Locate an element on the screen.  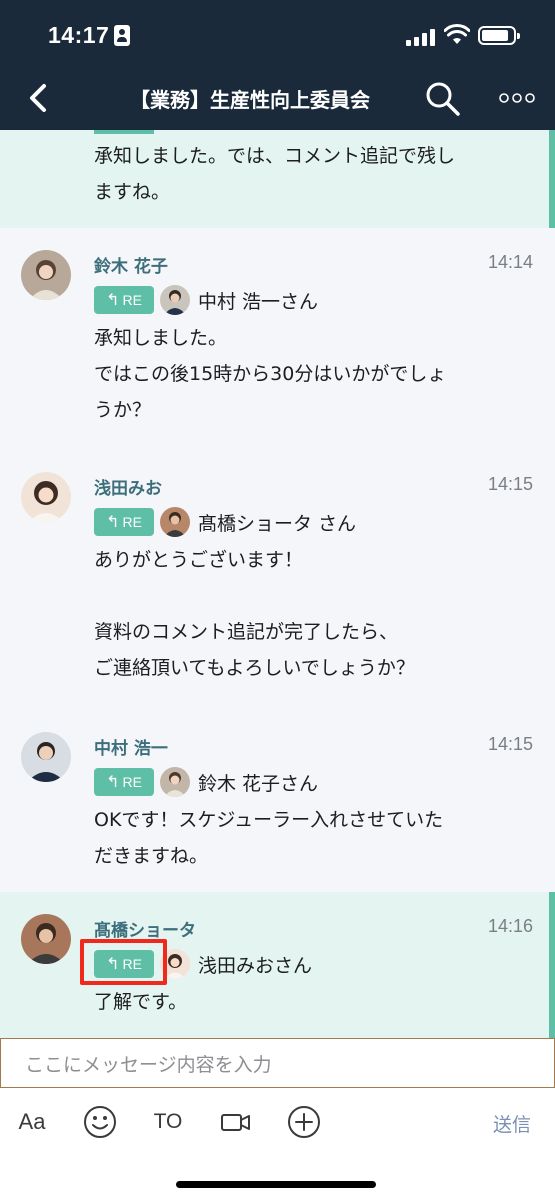
sender-name: 鈴木 花子 is located at coordinates (131, 264).